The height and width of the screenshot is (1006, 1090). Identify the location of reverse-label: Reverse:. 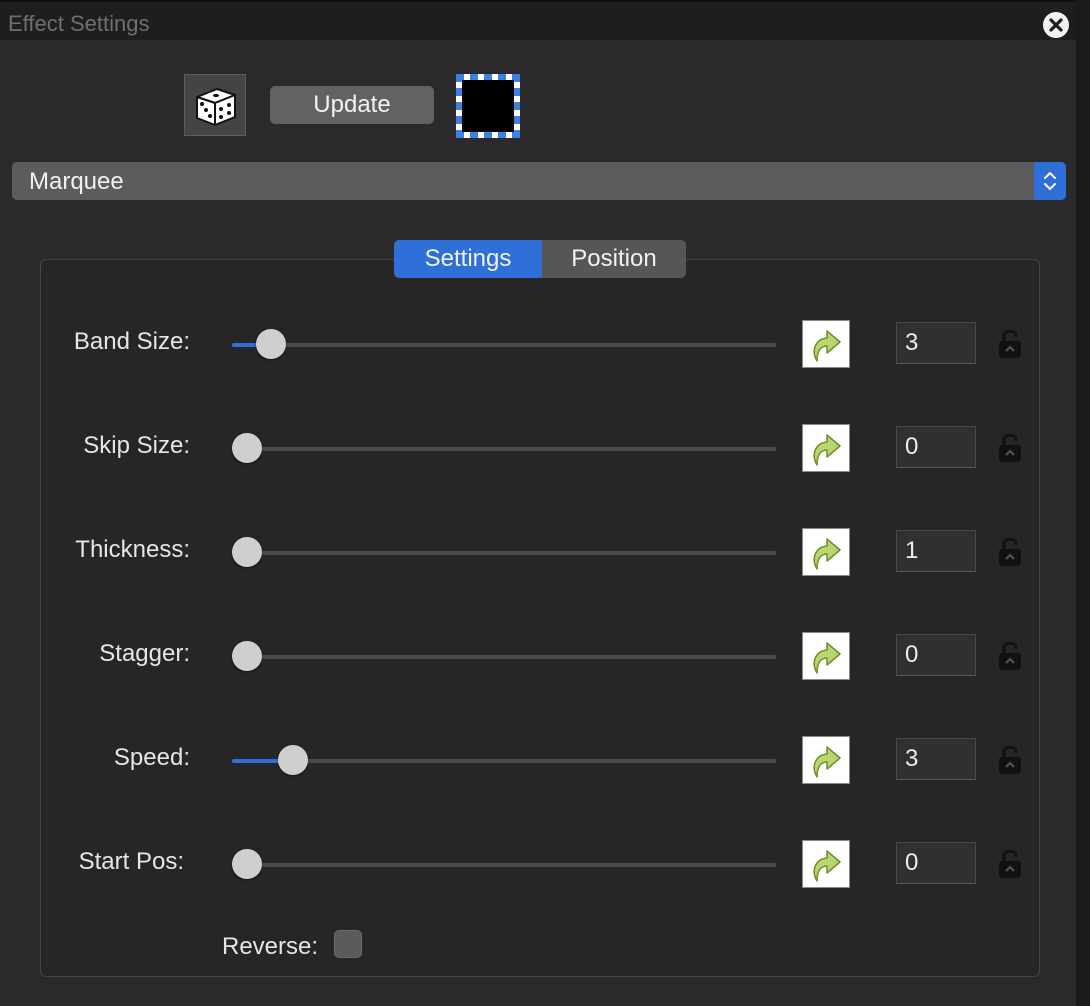
(270, 946).